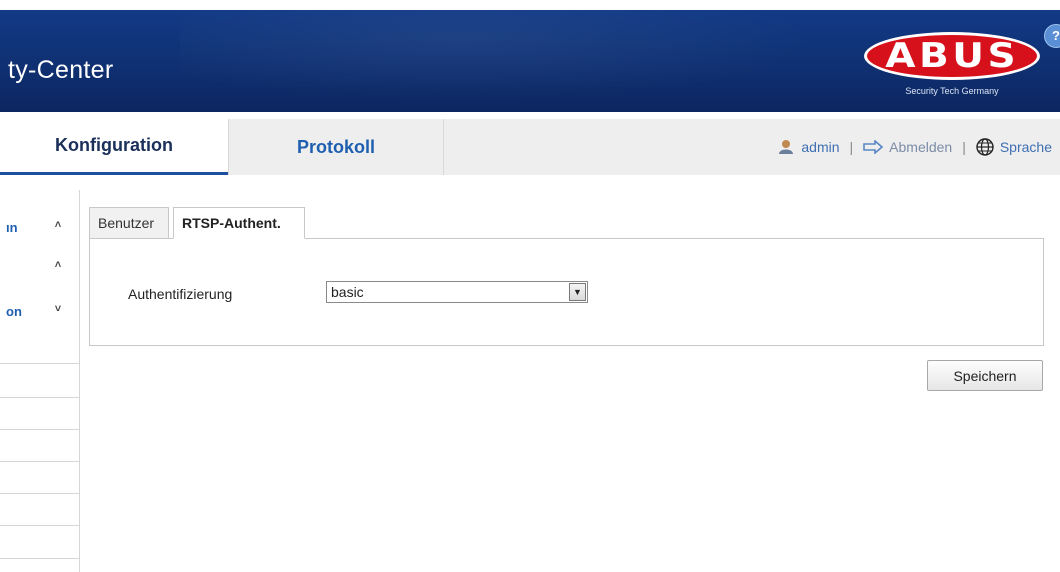  Describe the element at coordinates (180, 294) in the screenshot. I see `authentication-label: Authentifizierung` at that location.